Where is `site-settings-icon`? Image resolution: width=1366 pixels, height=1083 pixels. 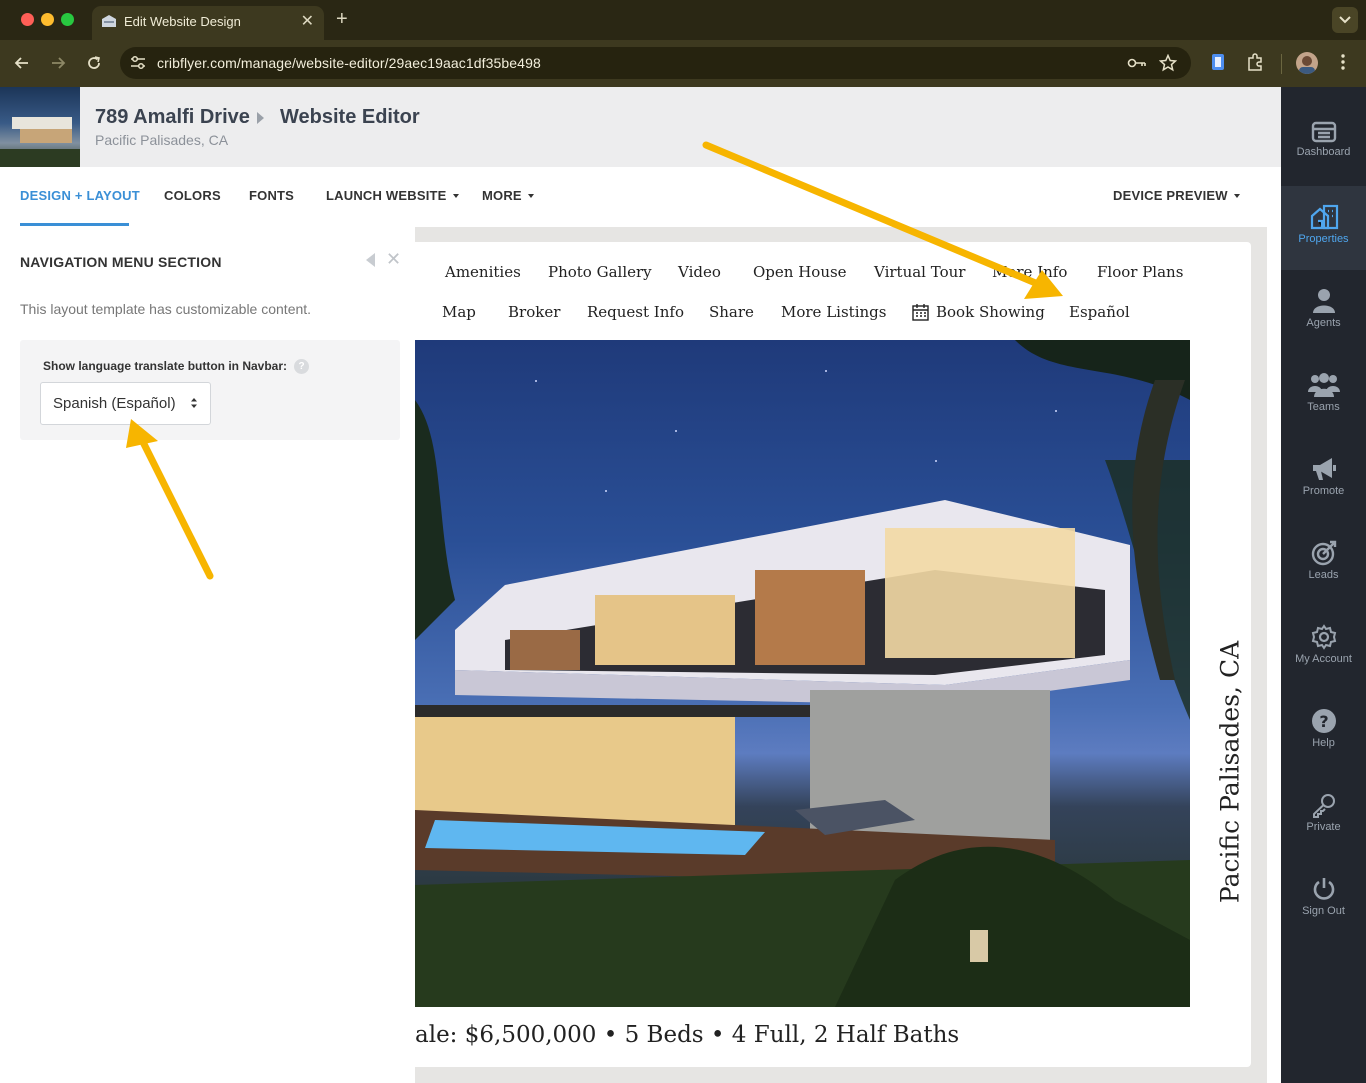
site-settings-icon is located at coordinates (138, 63).